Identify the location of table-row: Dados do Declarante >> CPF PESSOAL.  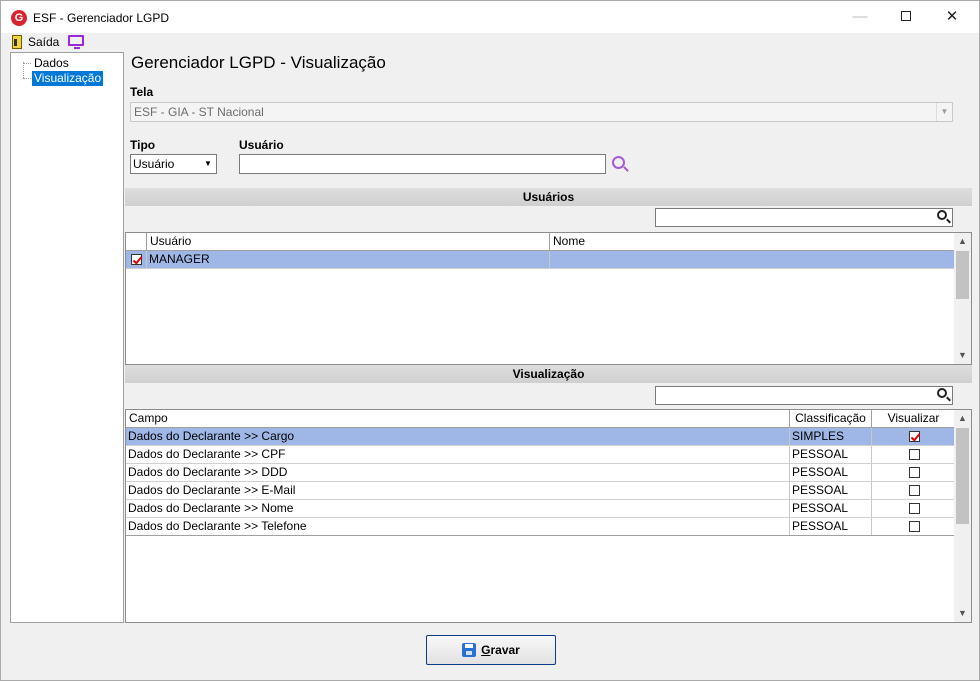
(540, 455).